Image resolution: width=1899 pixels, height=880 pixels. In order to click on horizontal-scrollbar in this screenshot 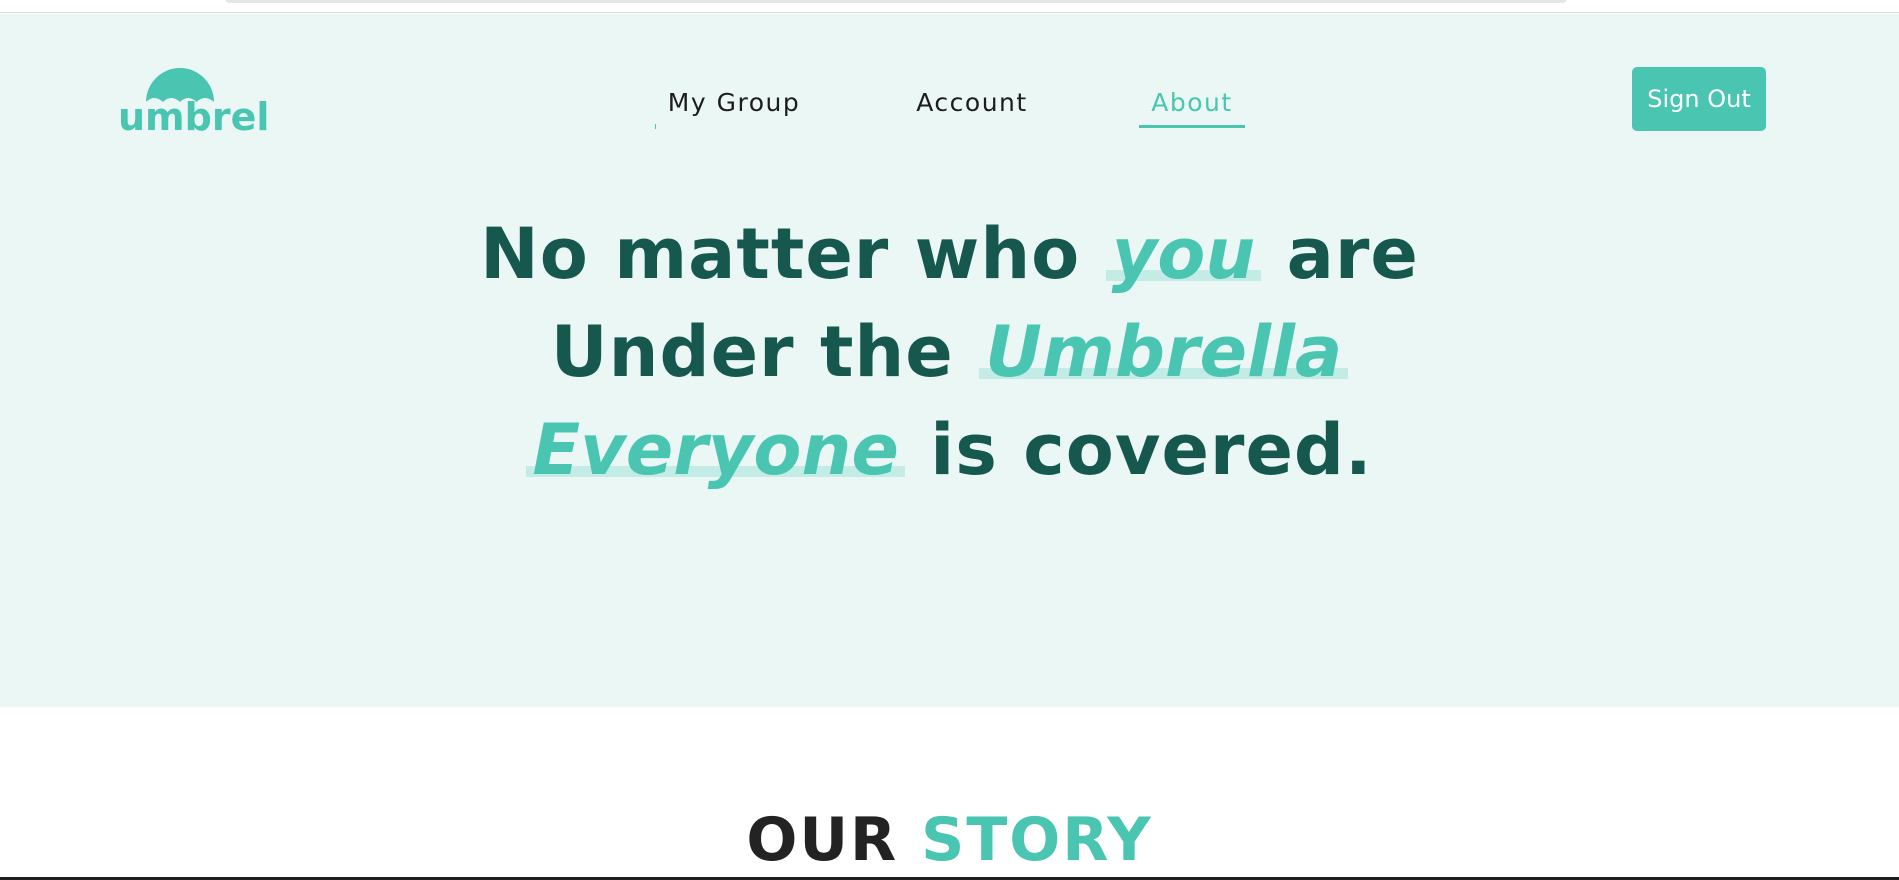, I will do `click(896, 1)`.